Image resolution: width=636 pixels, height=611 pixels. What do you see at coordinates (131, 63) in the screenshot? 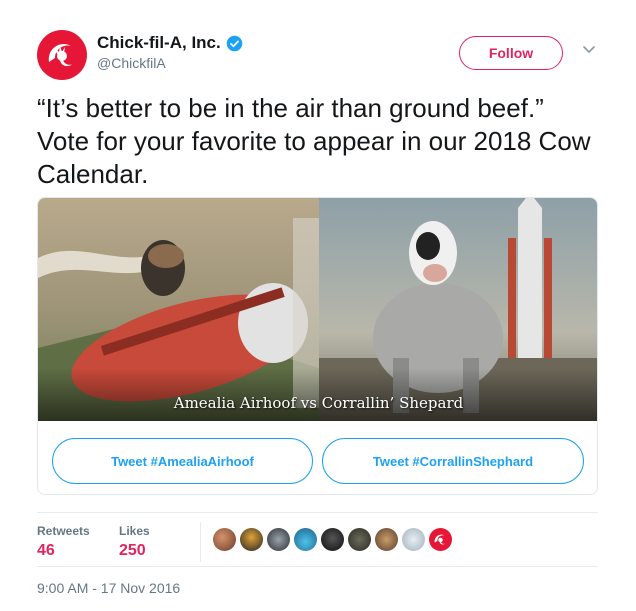
I see `author-handle: @ChickfilA` at bounding box center [131, 63].